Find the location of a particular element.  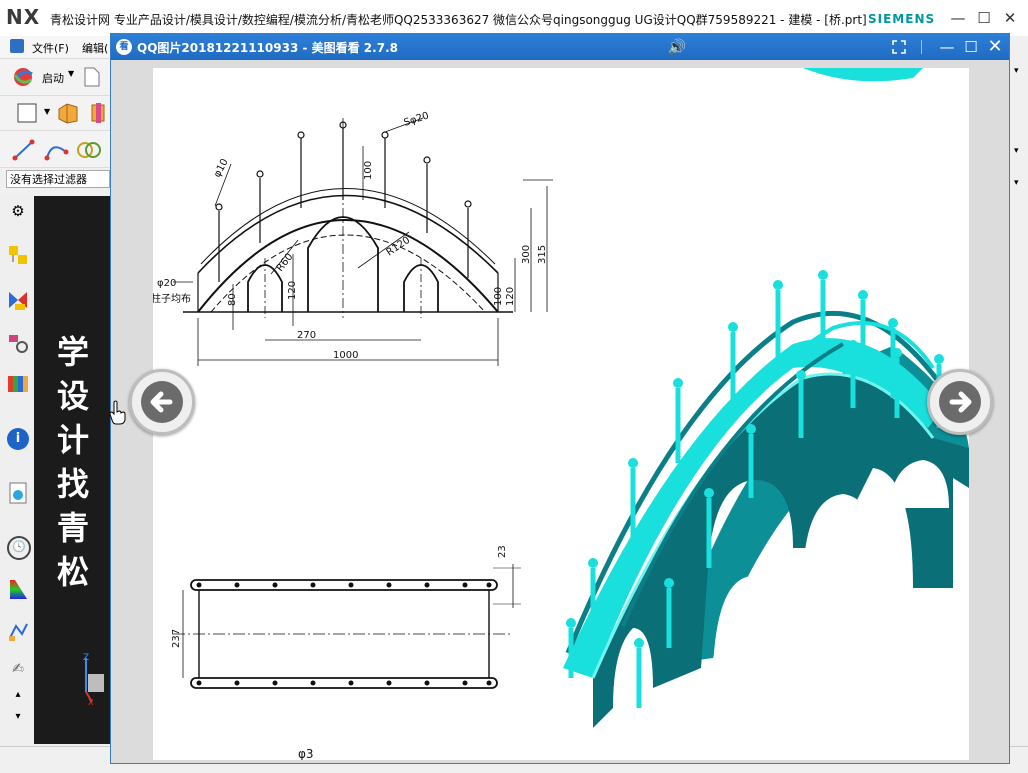

nx-curve-toolbar is located at coordinates (55, 149).